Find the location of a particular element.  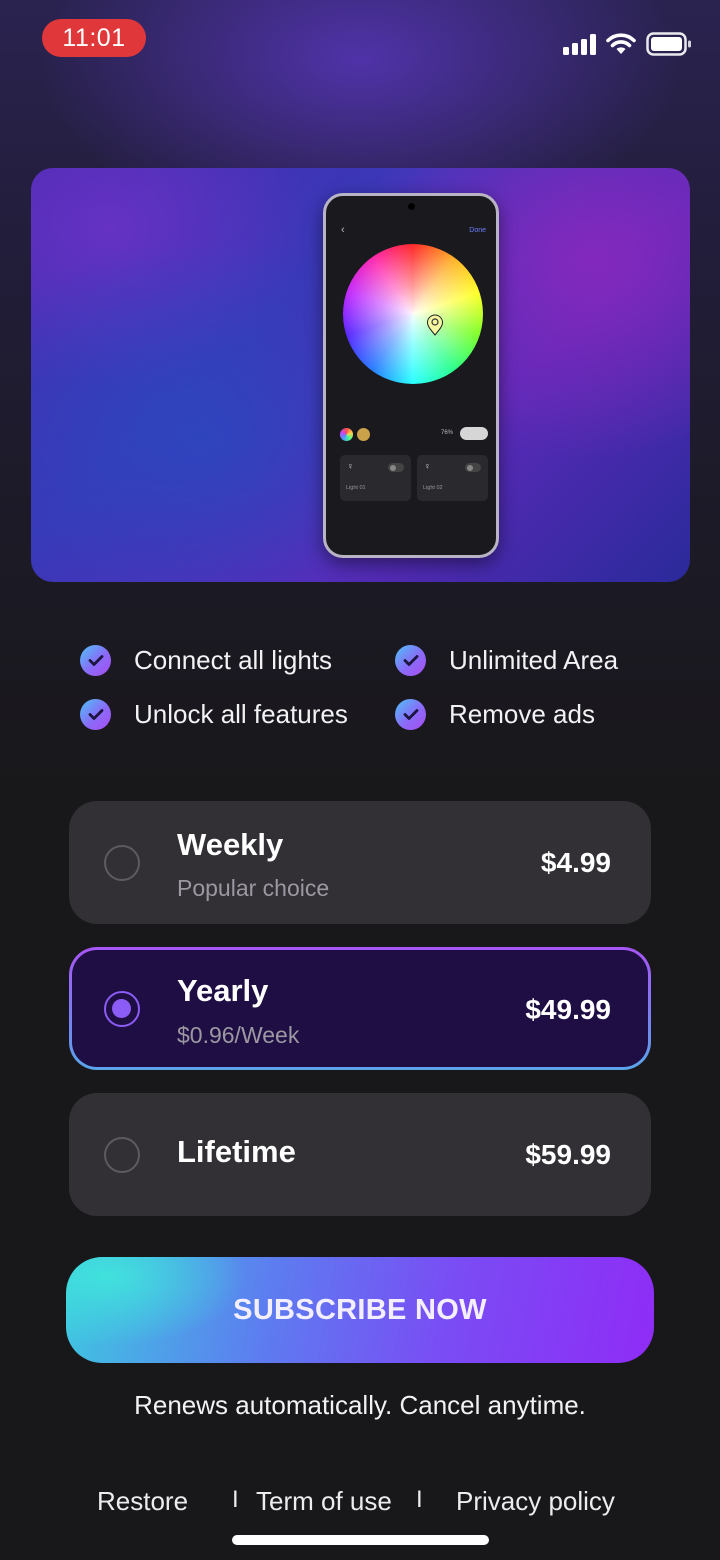

home-indicator is located at coordinates (360, 1540).